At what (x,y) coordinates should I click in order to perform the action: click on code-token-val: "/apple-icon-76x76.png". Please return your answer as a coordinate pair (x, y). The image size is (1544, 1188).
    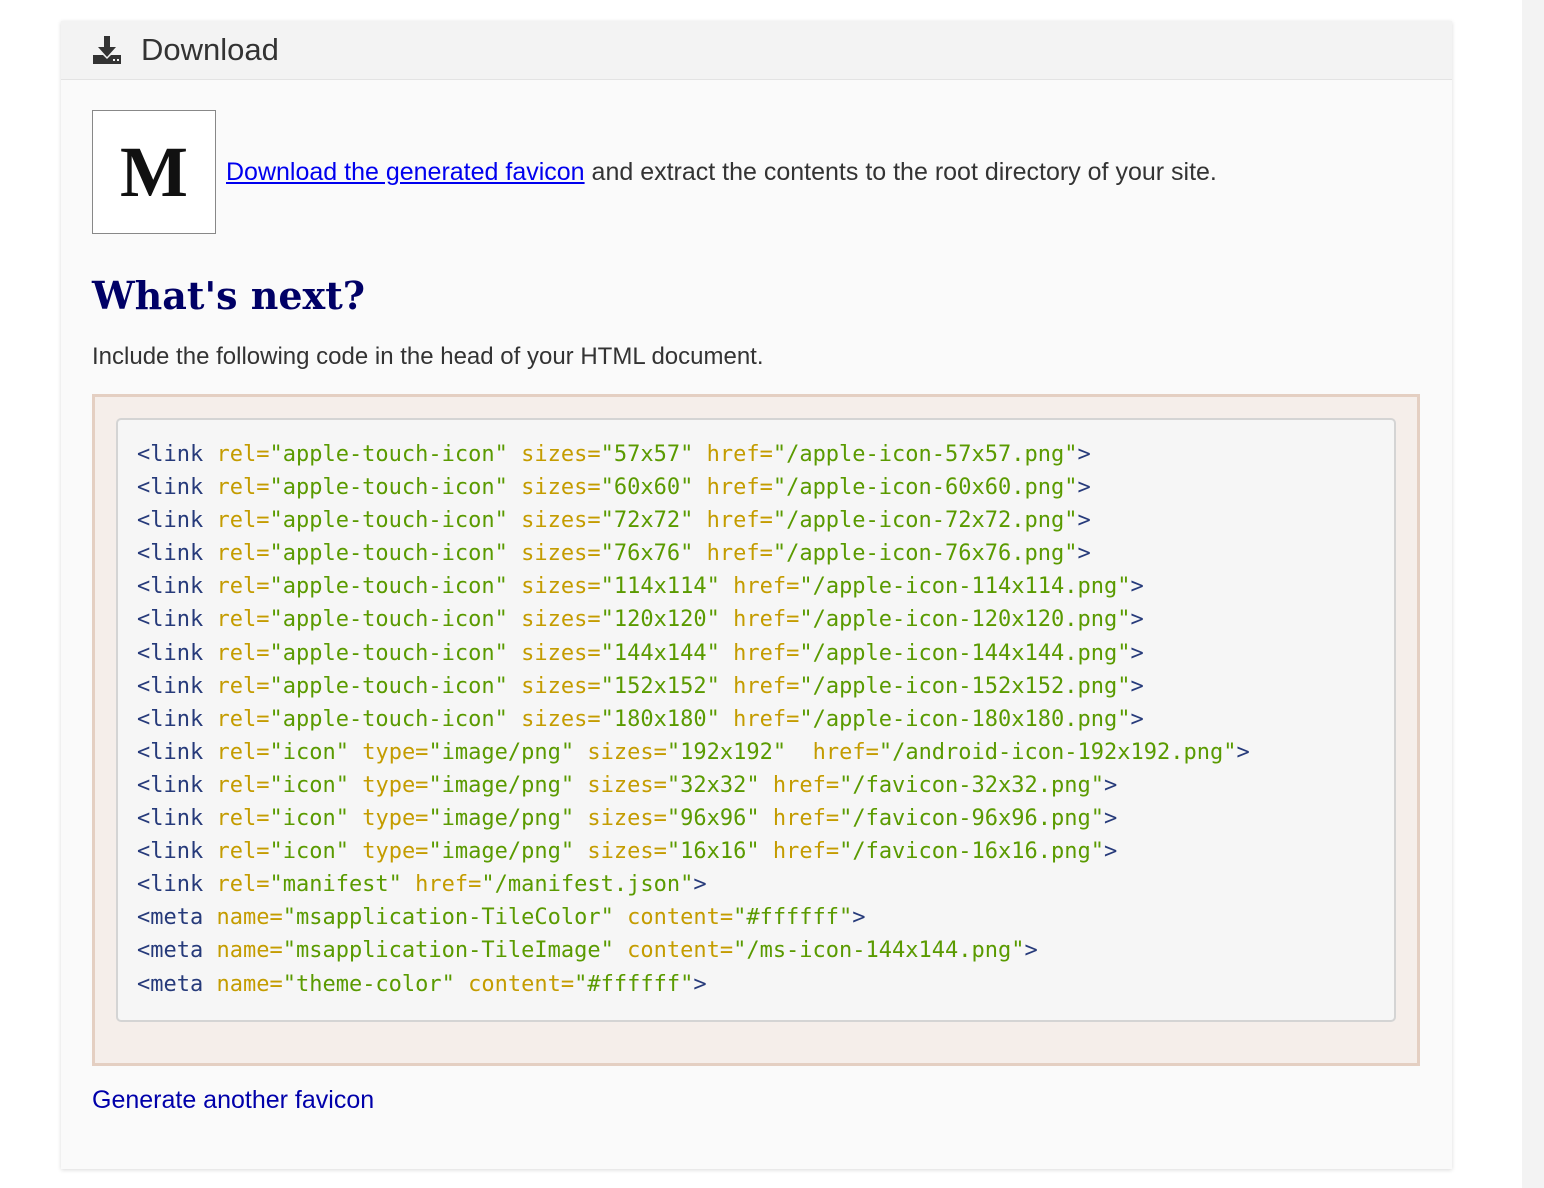
    Looking at the image, I should click on (925, 554).